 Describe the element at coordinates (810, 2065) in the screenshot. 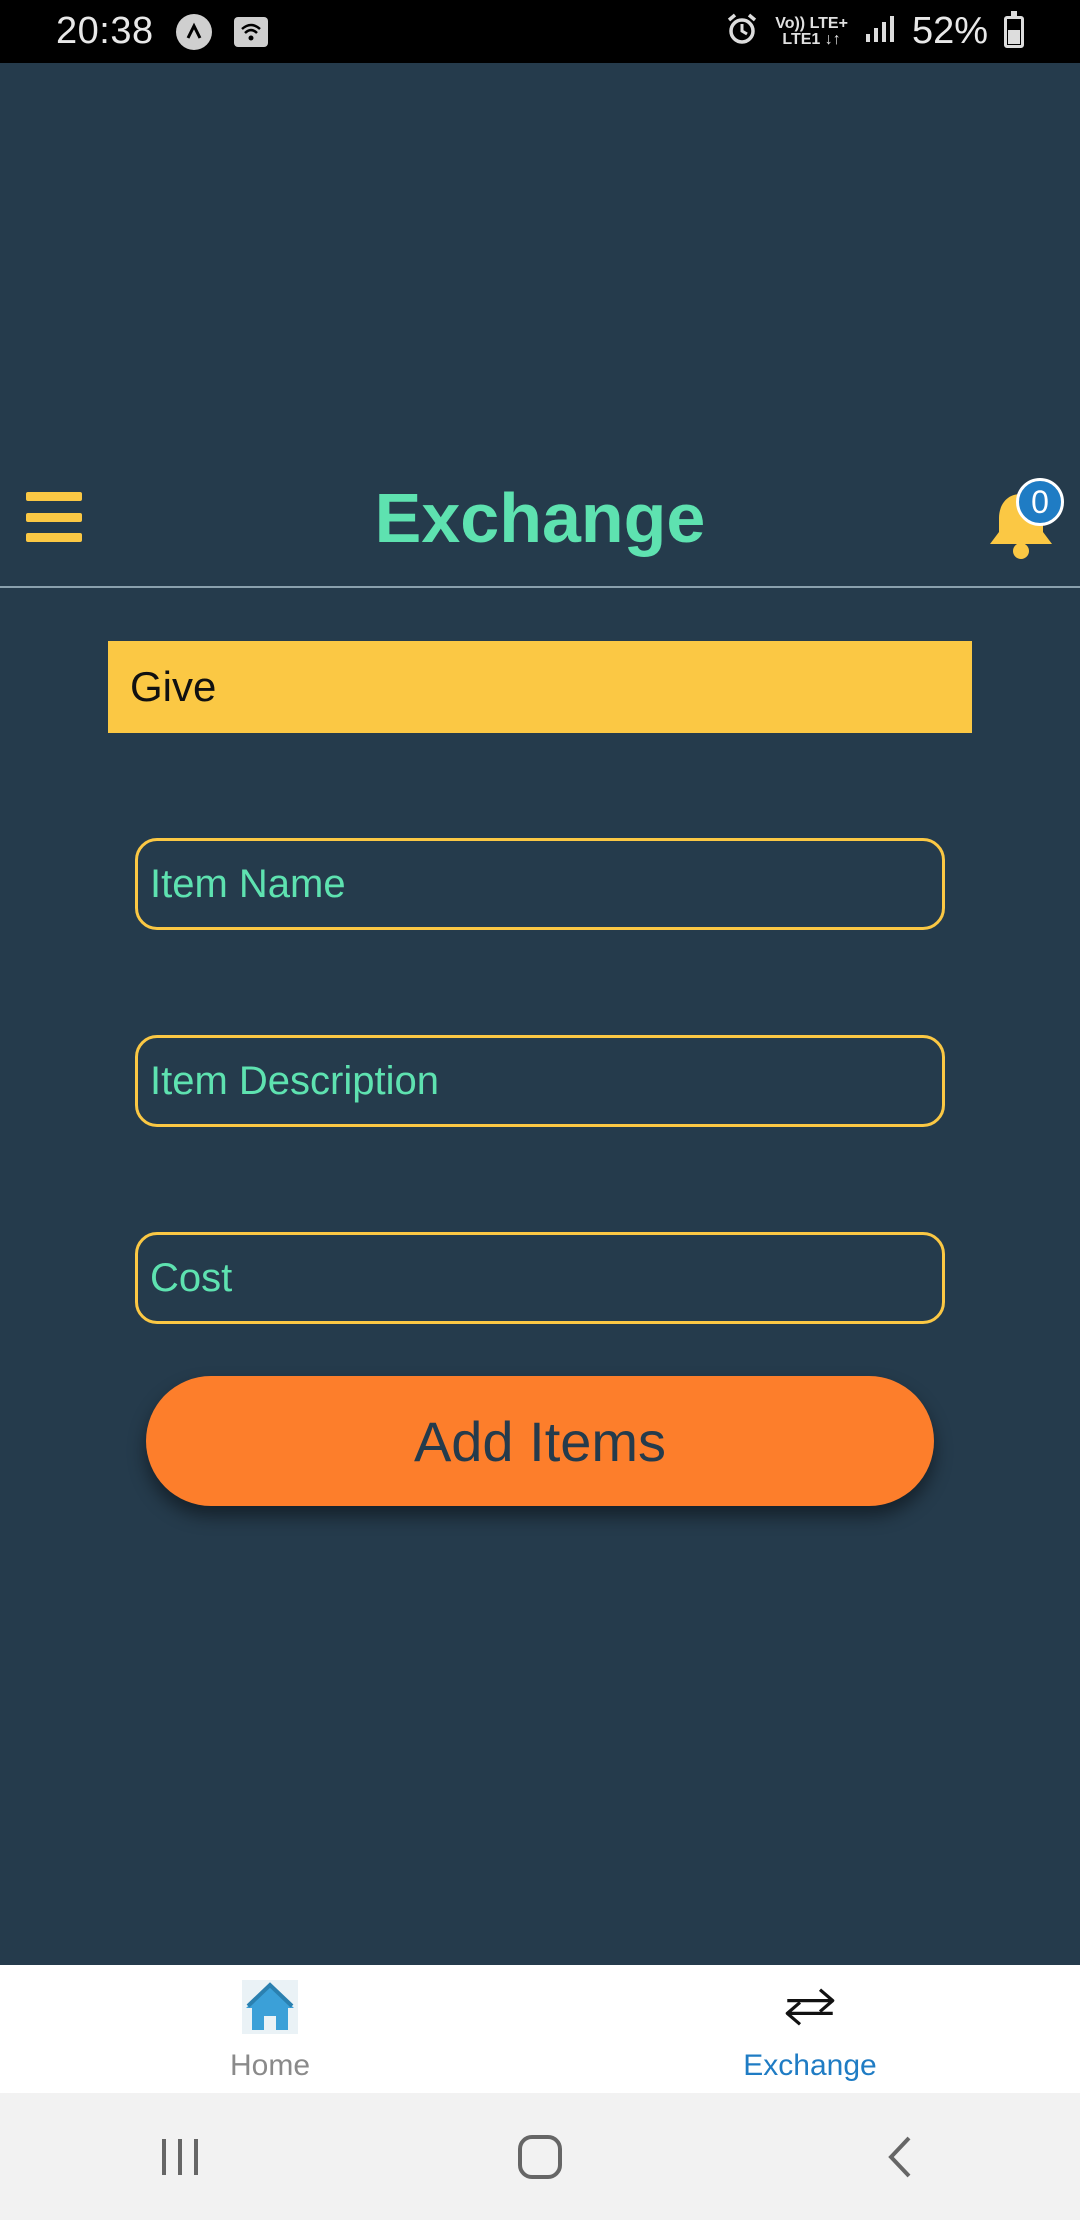

I see `tab-exchange-label: Exchange` at that location.